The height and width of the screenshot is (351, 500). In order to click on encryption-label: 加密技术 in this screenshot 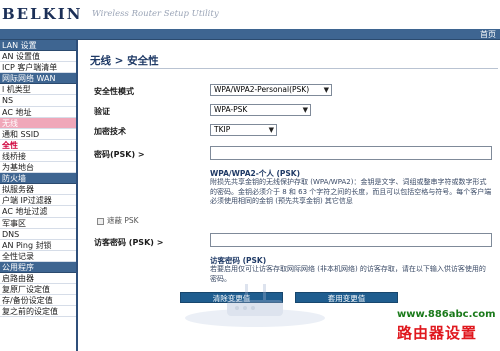, I will do `click(110, 131)`.